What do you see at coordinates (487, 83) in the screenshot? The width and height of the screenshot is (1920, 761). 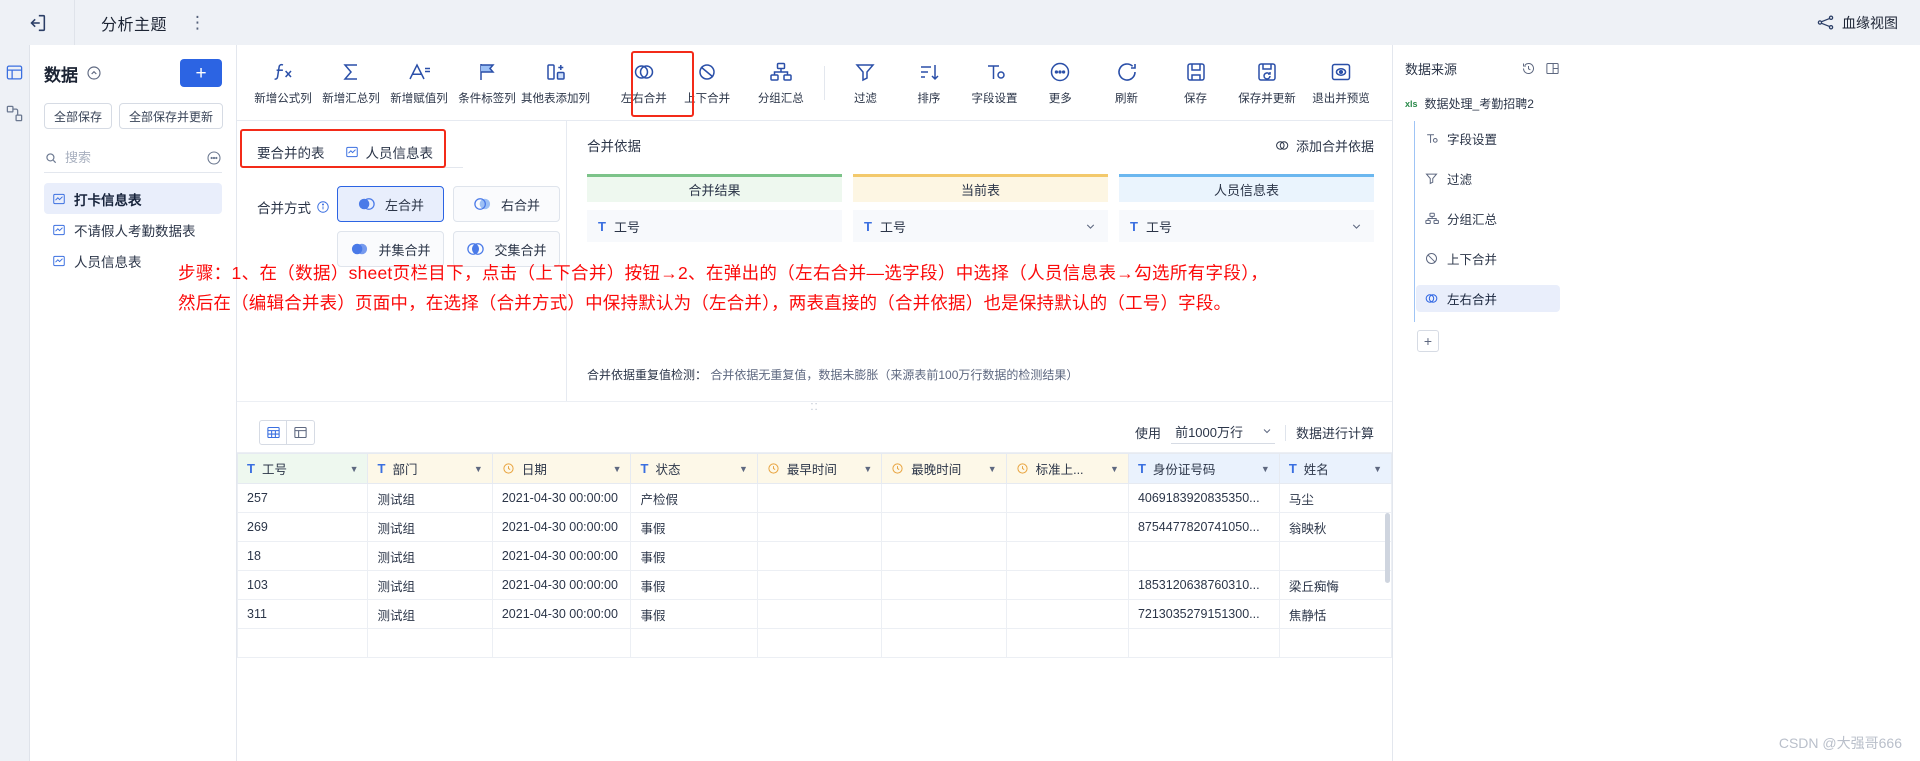 I see `toolbar-item-conditional-tag-column: 条件标签列` at bounding box center [487, 83].